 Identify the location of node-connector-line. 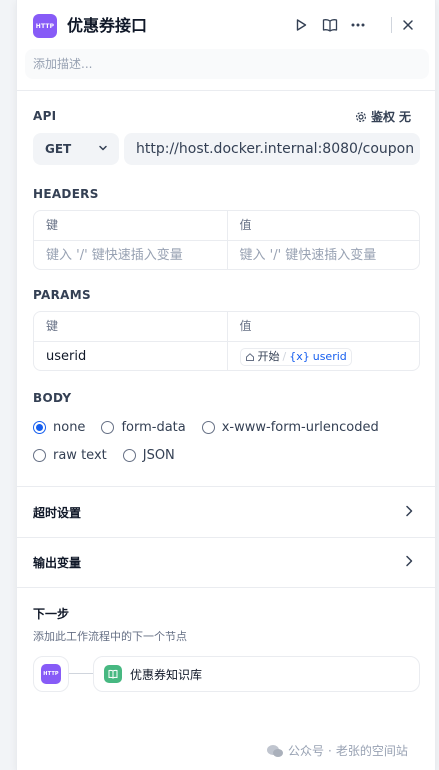
(81, 673).